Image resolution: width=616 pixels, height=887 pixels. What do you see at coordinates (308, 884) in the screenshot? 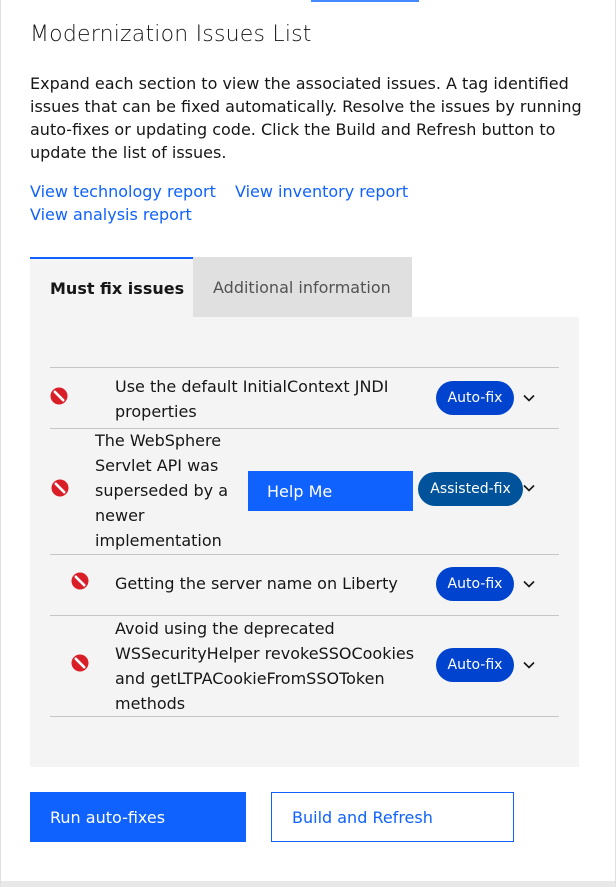
I see `bottom-scroll-track` at bounding box center [308, 884].